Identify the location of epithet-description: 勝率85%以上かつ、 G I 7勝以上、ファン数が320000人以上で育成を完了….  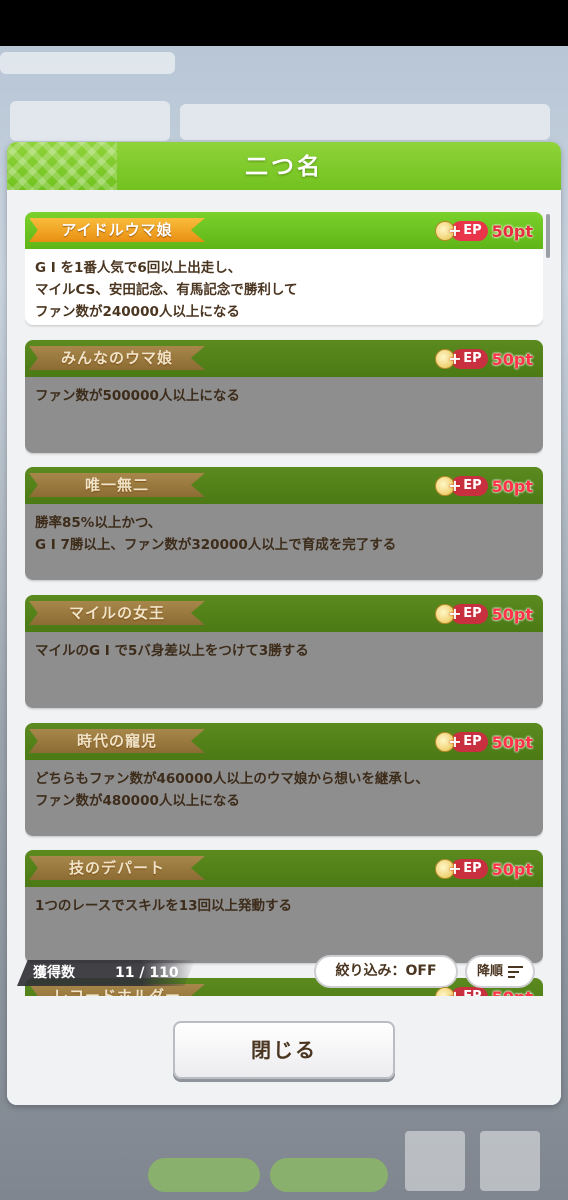
(216, 534).